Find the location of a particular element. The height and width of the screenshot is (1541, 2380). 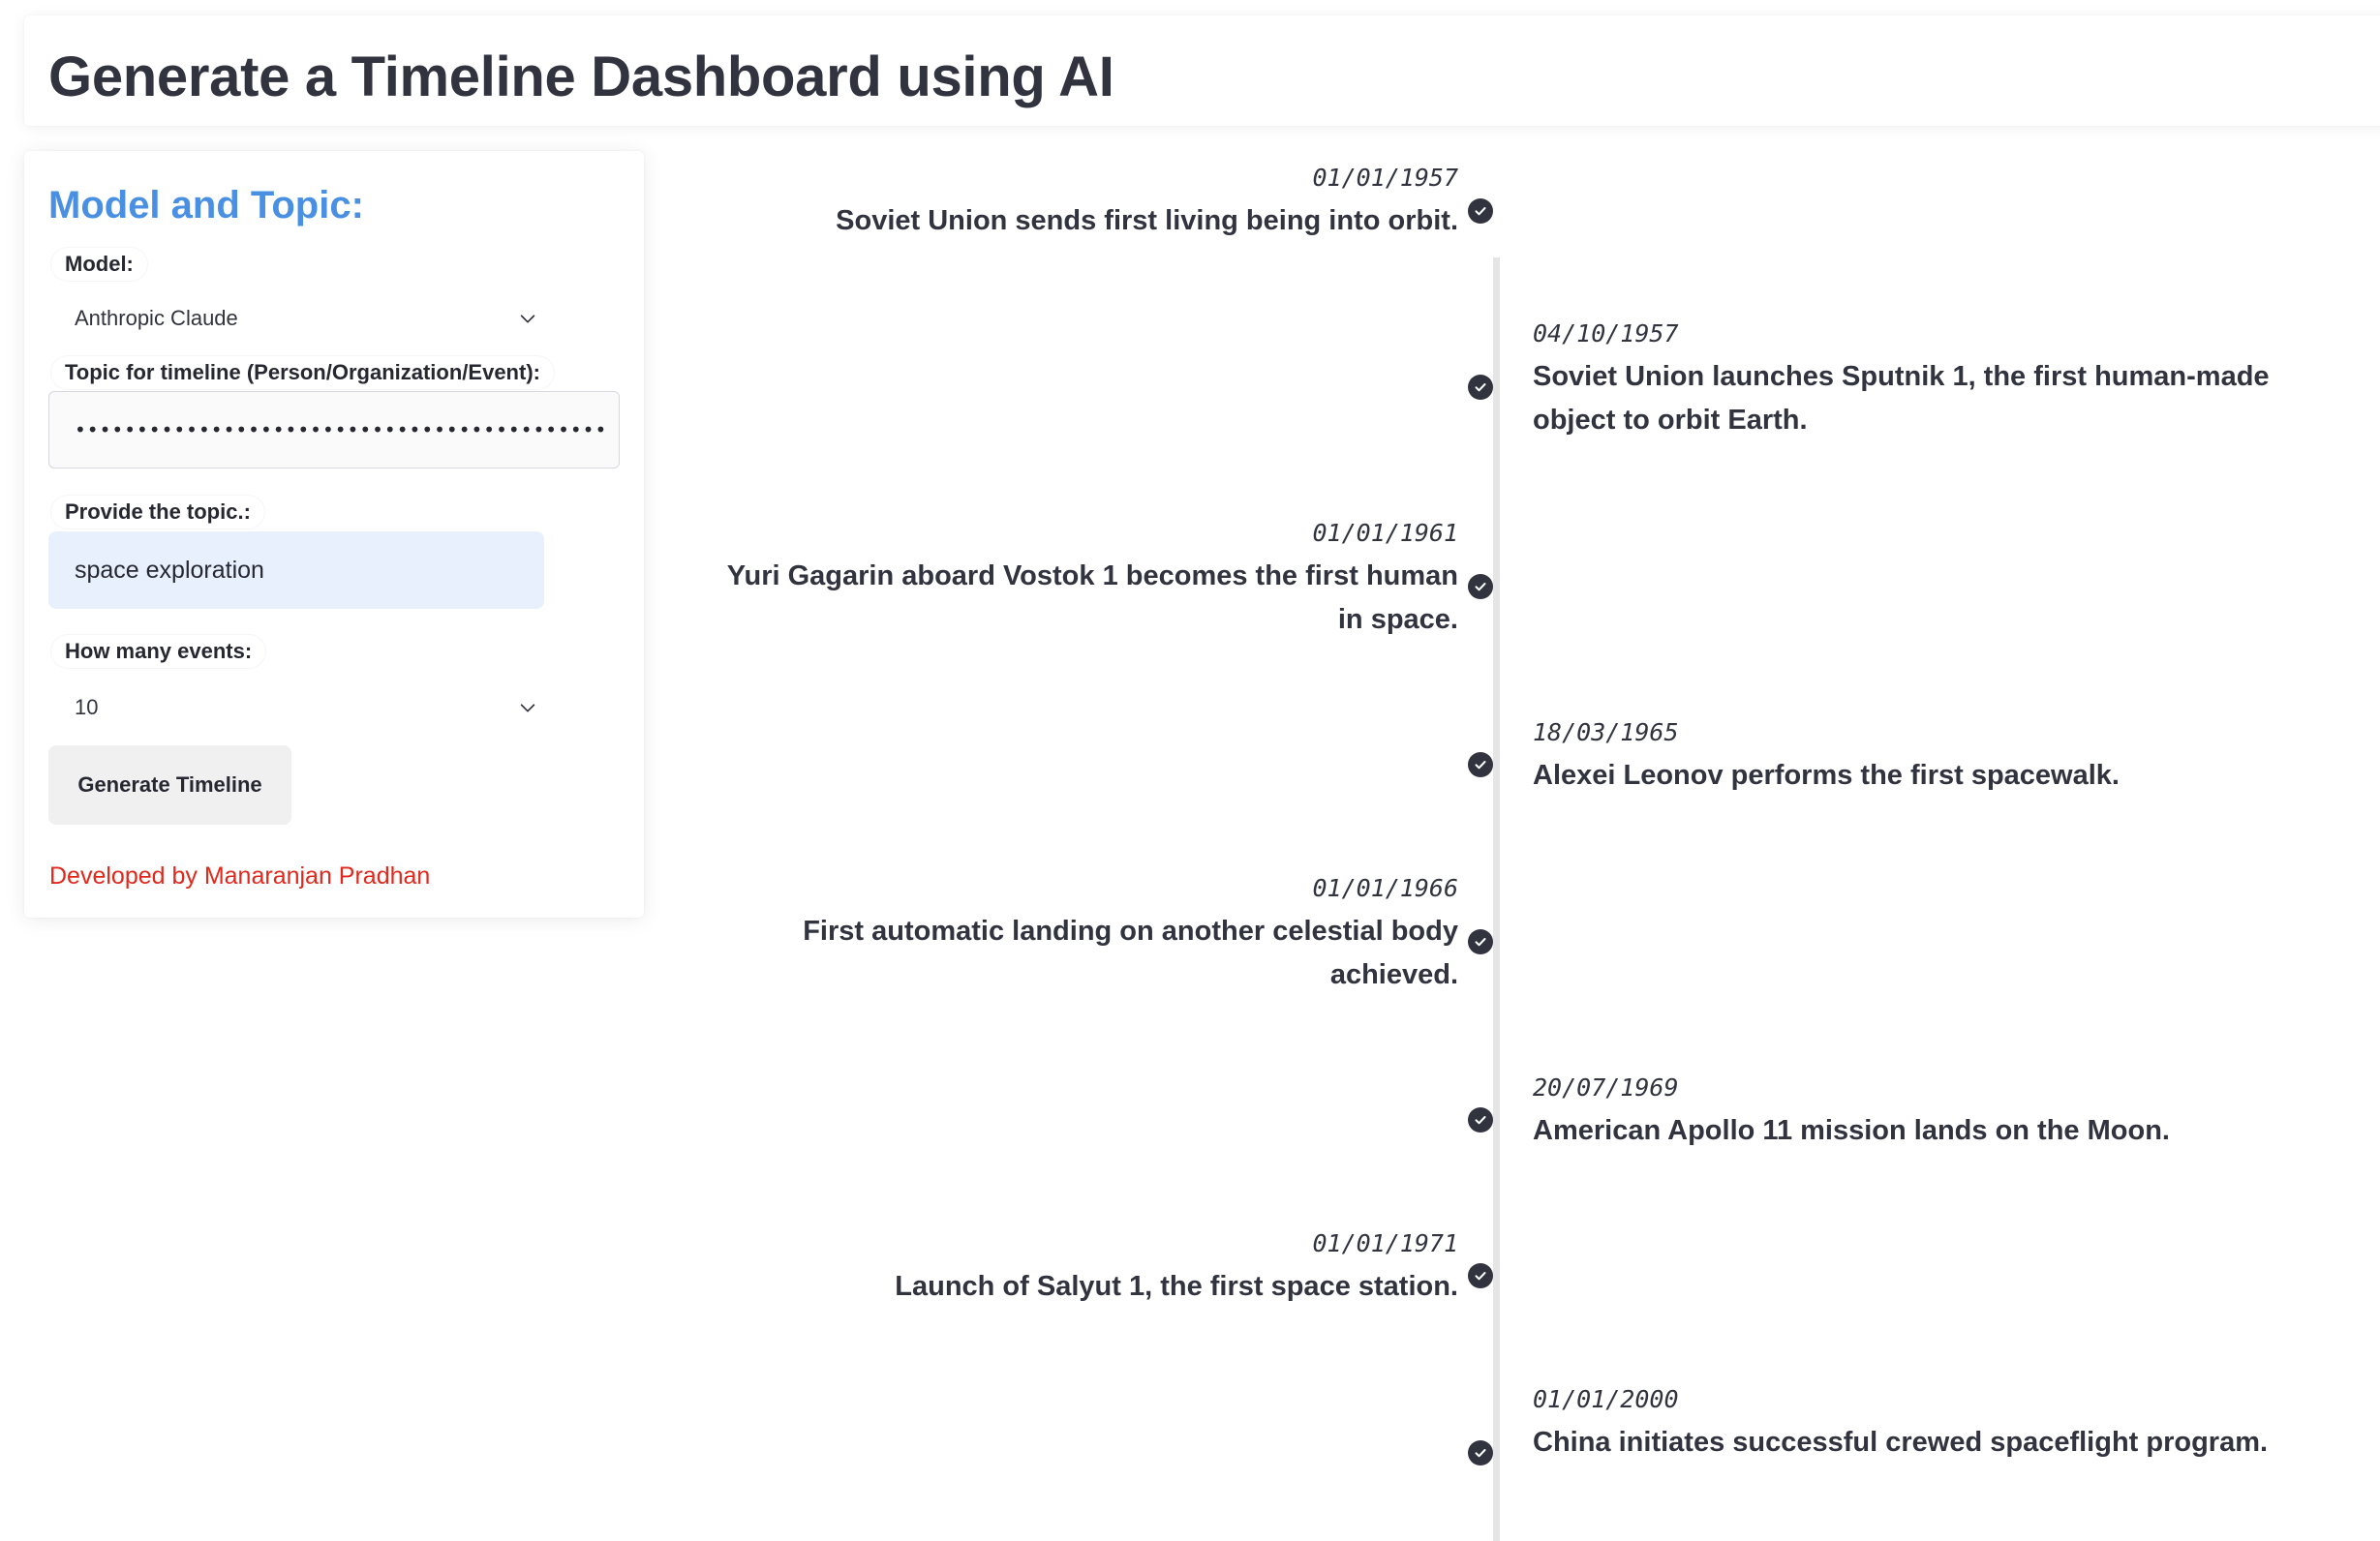

developer-credit: Developed by Manaranjan Pradhan is located at coordinates (240, 876).